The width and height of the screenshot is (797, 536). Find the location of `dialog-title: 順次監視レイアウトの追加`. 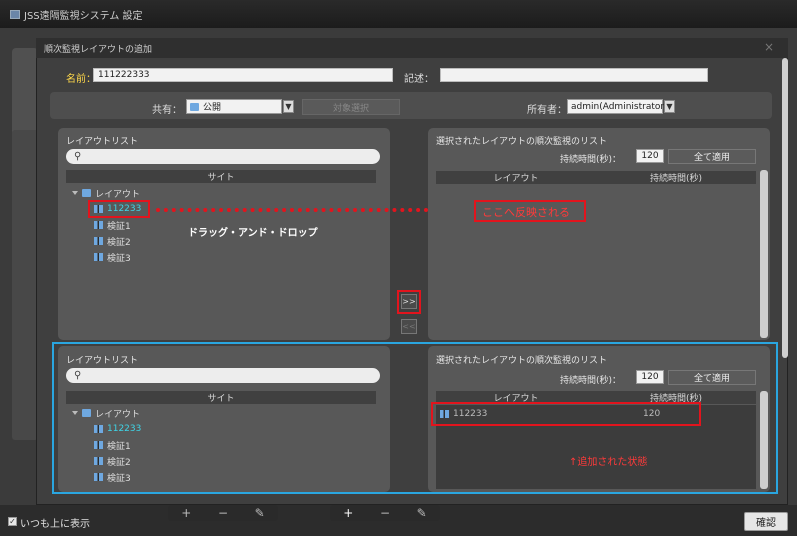

dialog-title: 順次監視レイアウトの追加 is located at coordinates (412, 48).